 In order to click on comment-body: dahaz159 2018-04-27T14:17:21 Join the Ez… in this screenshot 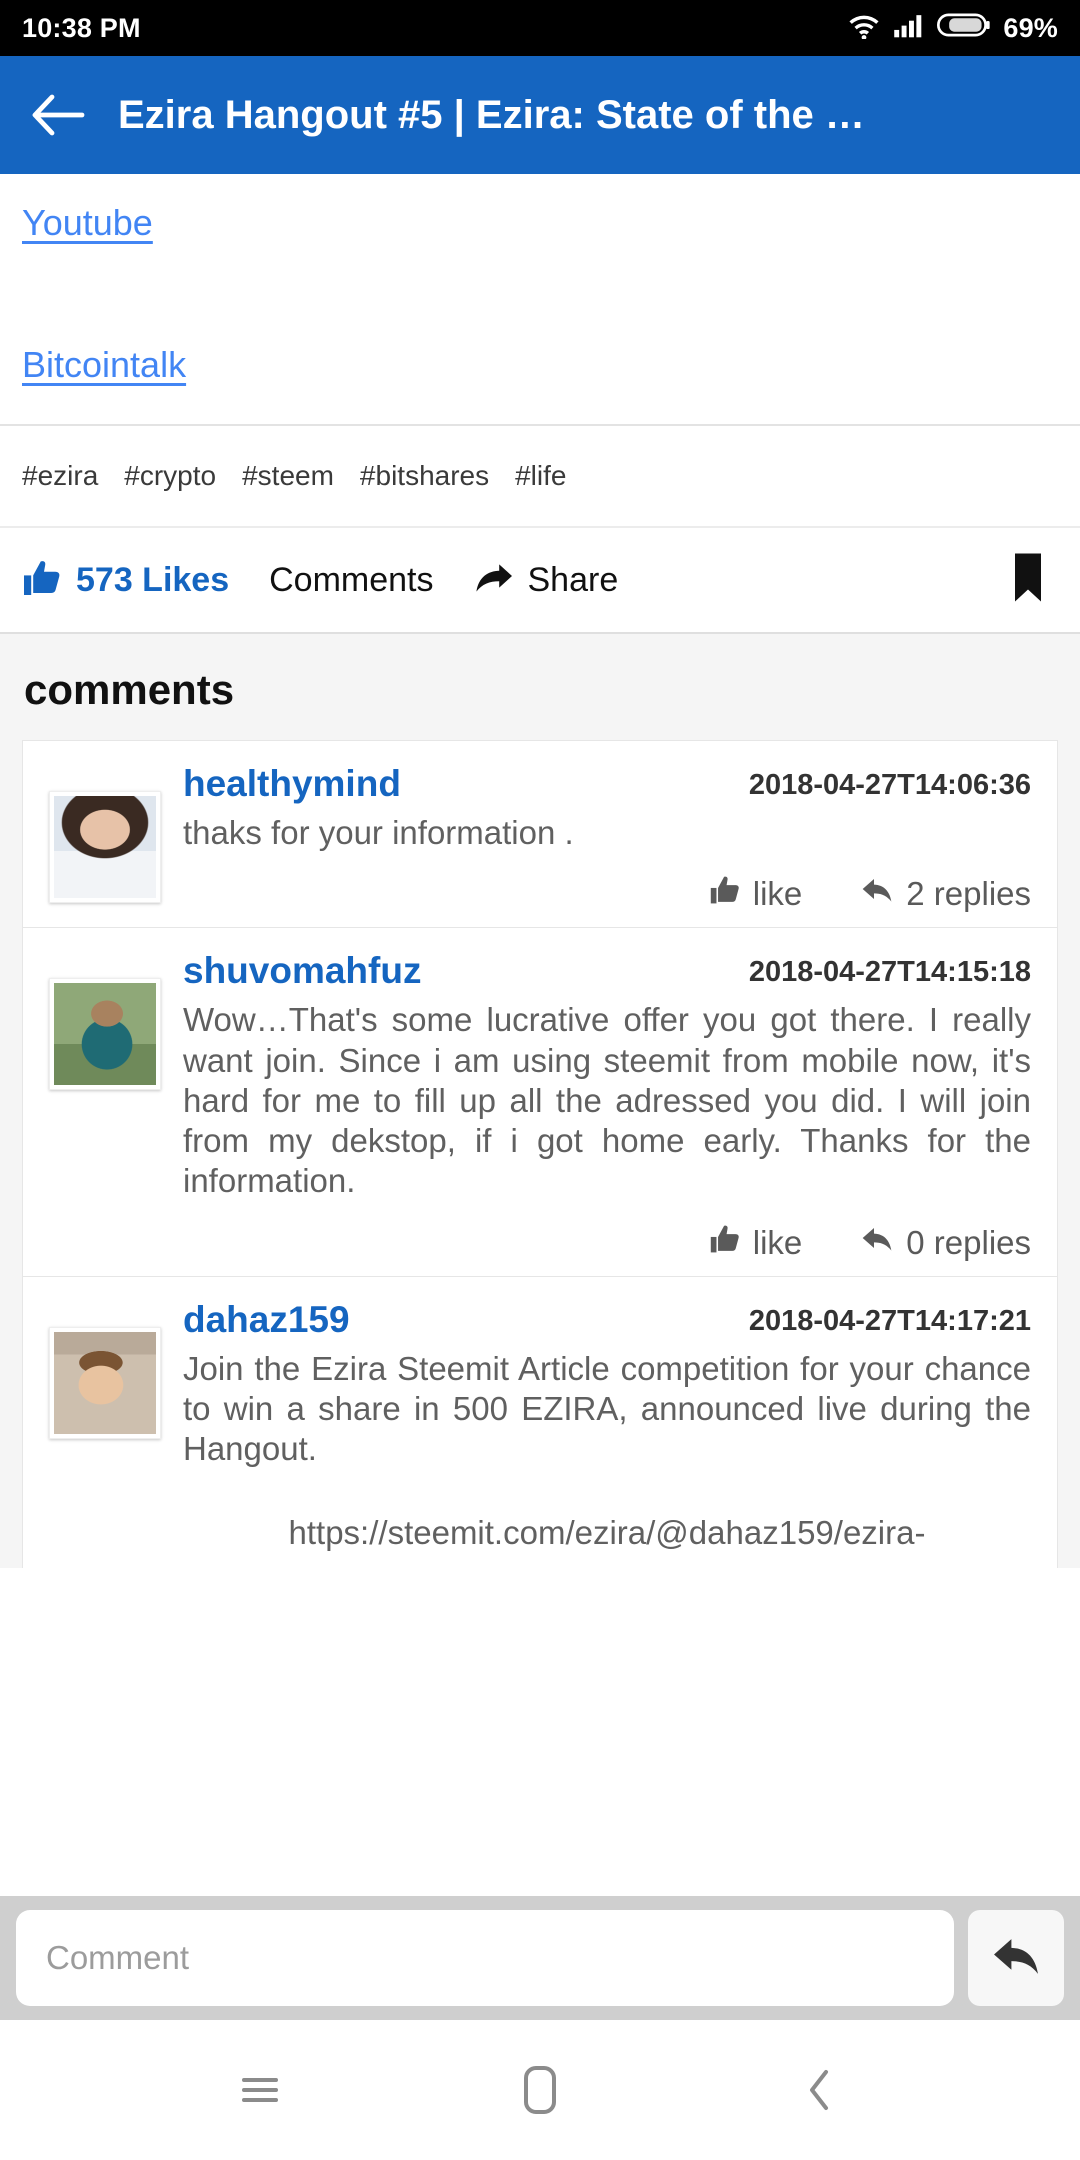, I will do `click(607, 1426)`.